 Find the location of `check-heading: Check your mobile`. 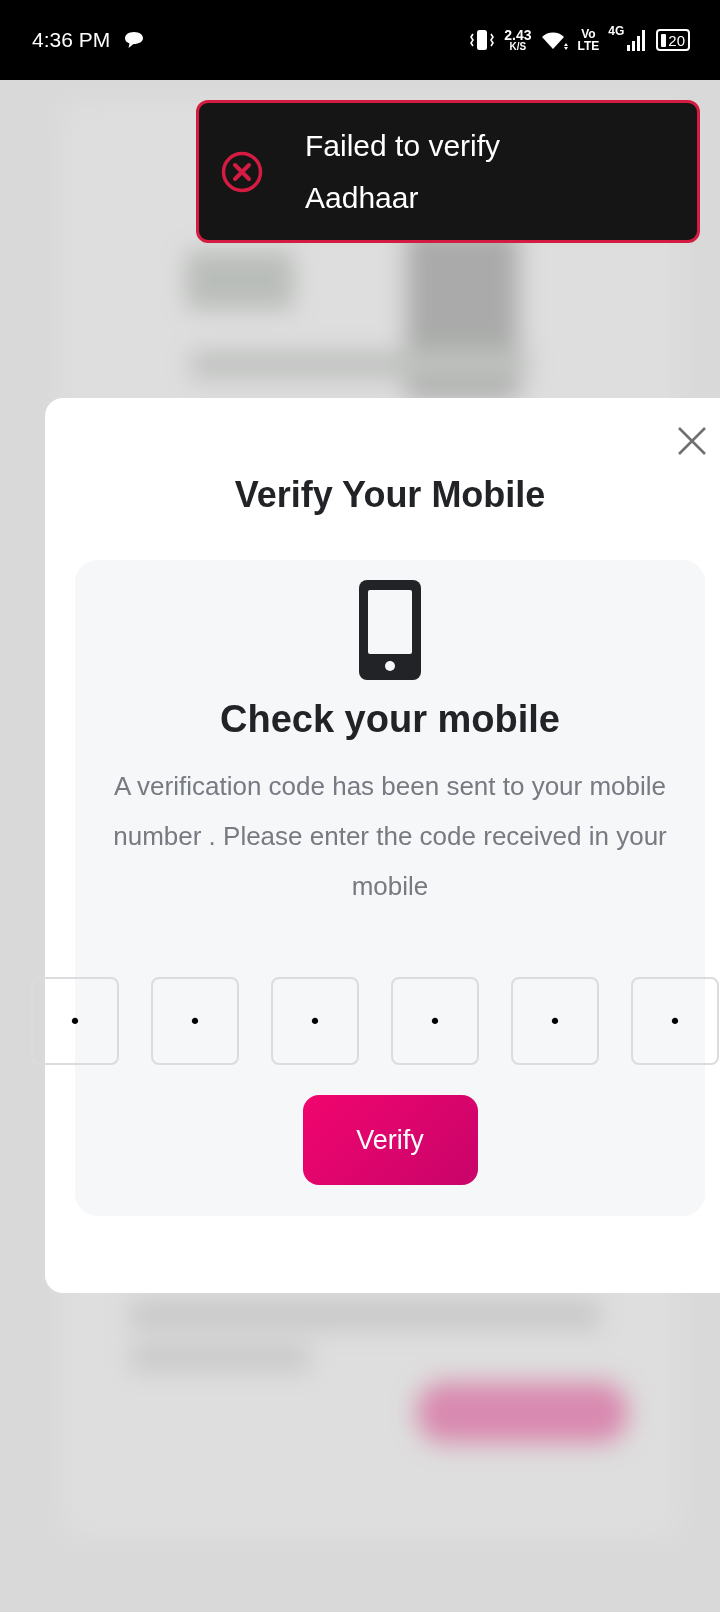

check-heading: Check your mobile is located at coordinates (390, 719).